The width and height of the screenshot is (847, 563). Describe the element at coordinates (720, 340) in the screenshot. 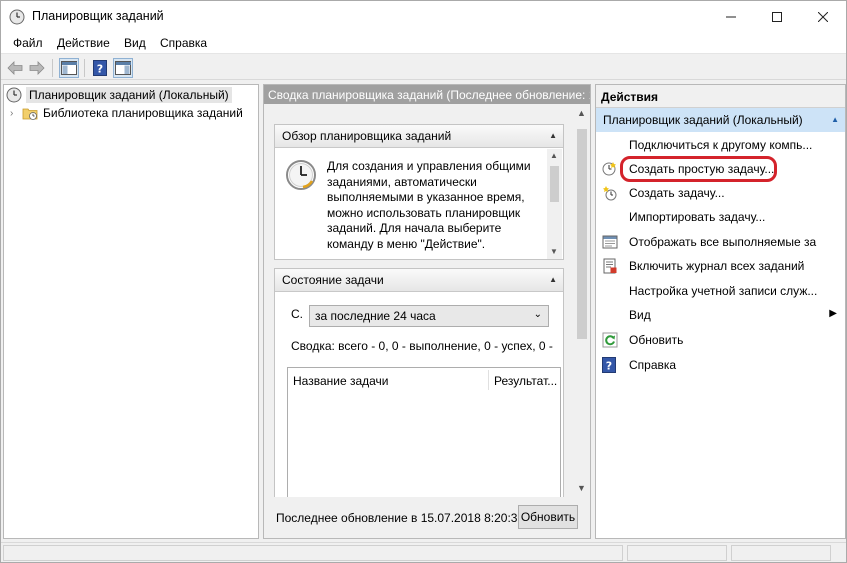

I see `action-refresh: Обновить` at that location.